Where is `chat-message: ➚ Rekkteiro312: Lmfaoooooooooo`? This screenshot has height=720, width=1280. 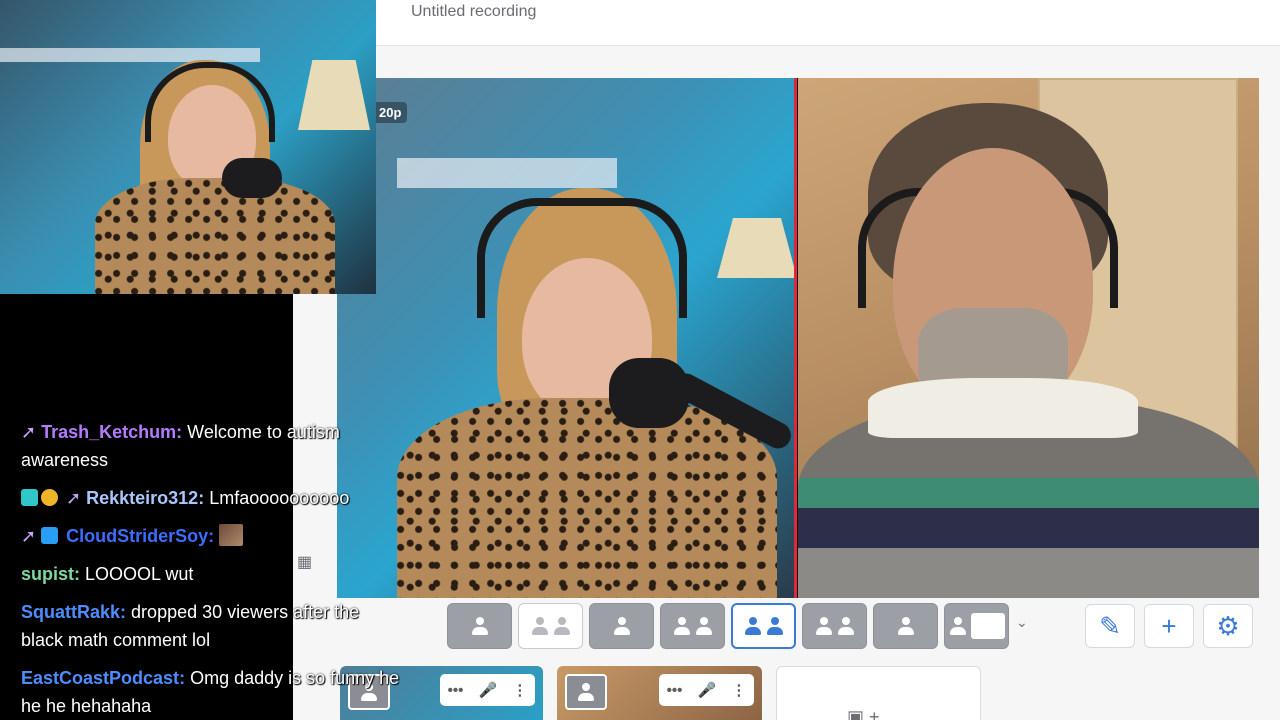 chat-message: ➚ Rekkteiro312: Lmfaoooooooooo is located at coordinates (211, 498).